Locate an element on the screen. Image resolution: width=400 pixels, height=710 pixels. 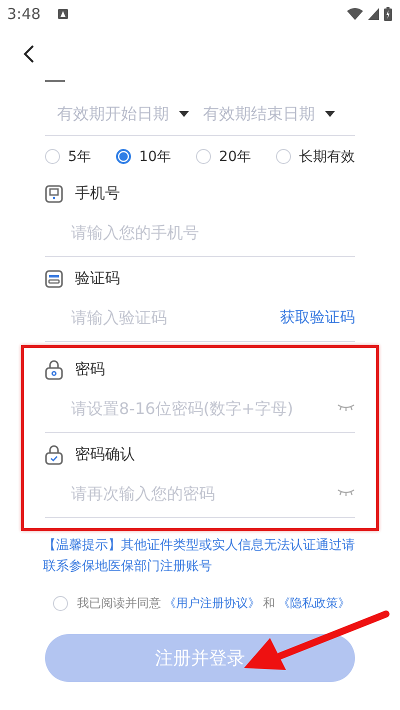
back-icon is located at coordinates (29, 54).